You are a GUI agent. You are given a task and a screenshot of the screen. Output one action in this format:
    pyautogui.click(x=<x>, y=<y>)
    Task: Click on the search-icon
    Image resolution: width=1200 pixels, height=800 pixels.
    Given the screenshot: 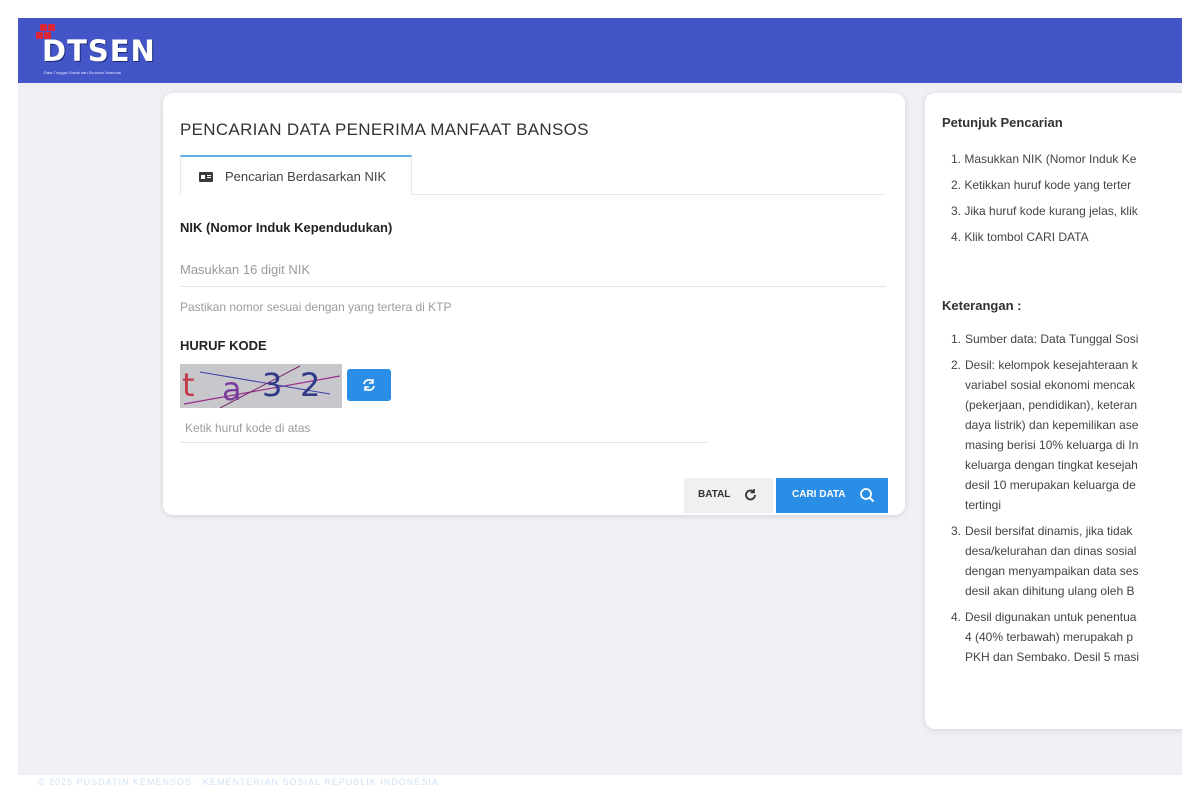 What is the action you would take?
    pyautogui.click(x=867, y=495)
    